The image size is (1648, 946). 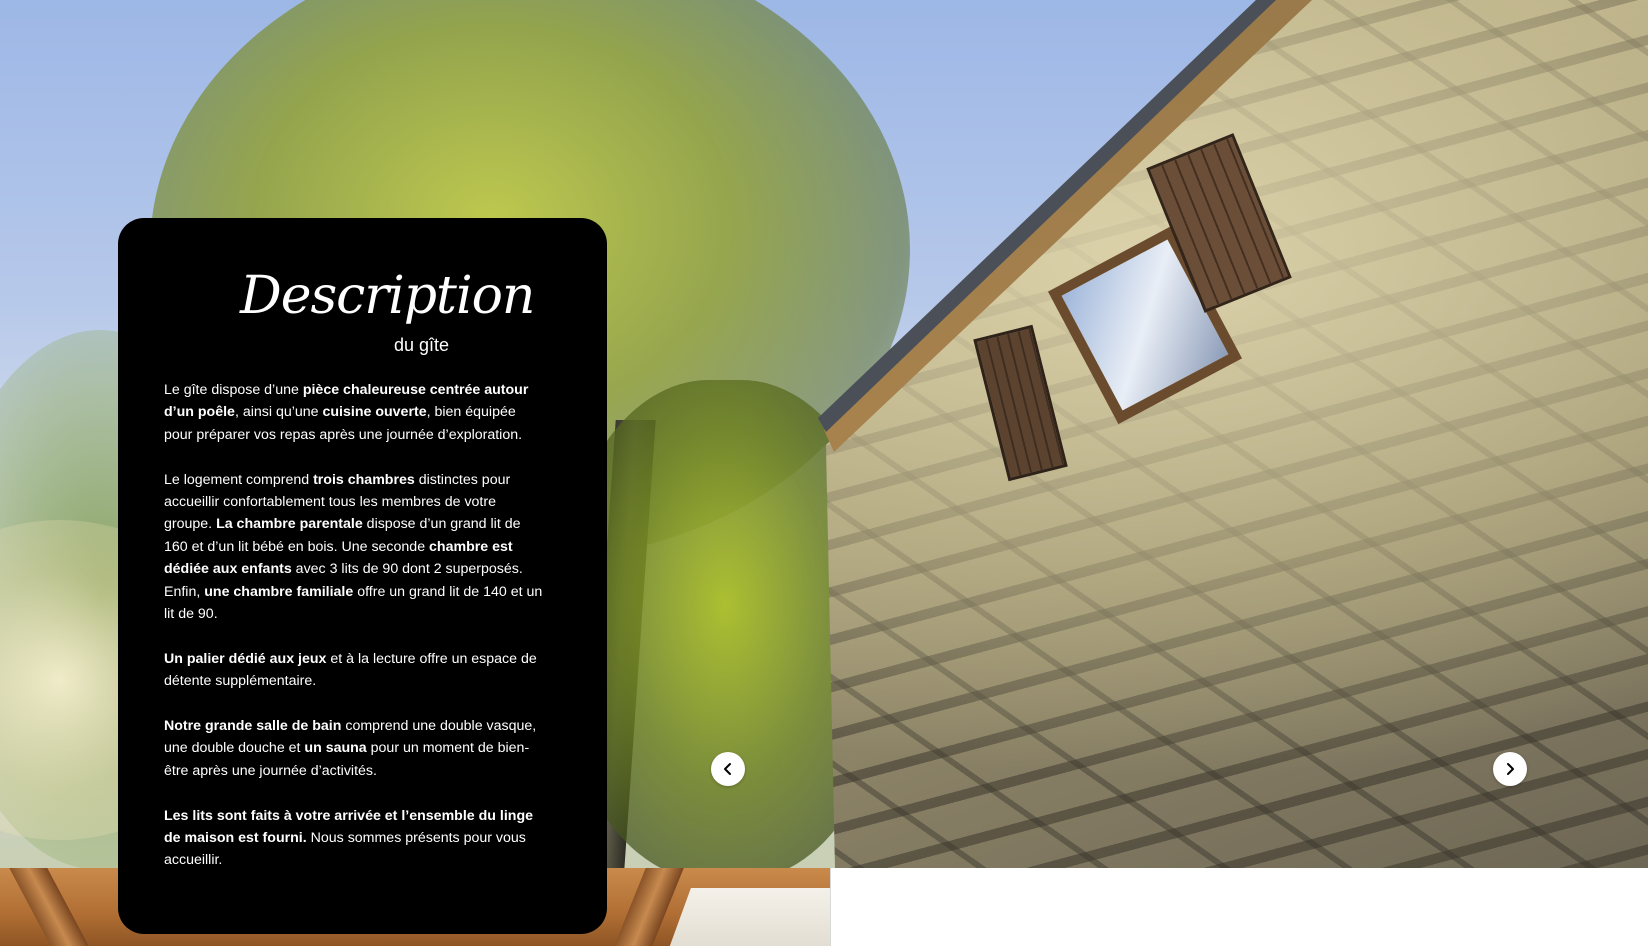 I want to click on chevron-right-icon, so click(x=1510, y=769).